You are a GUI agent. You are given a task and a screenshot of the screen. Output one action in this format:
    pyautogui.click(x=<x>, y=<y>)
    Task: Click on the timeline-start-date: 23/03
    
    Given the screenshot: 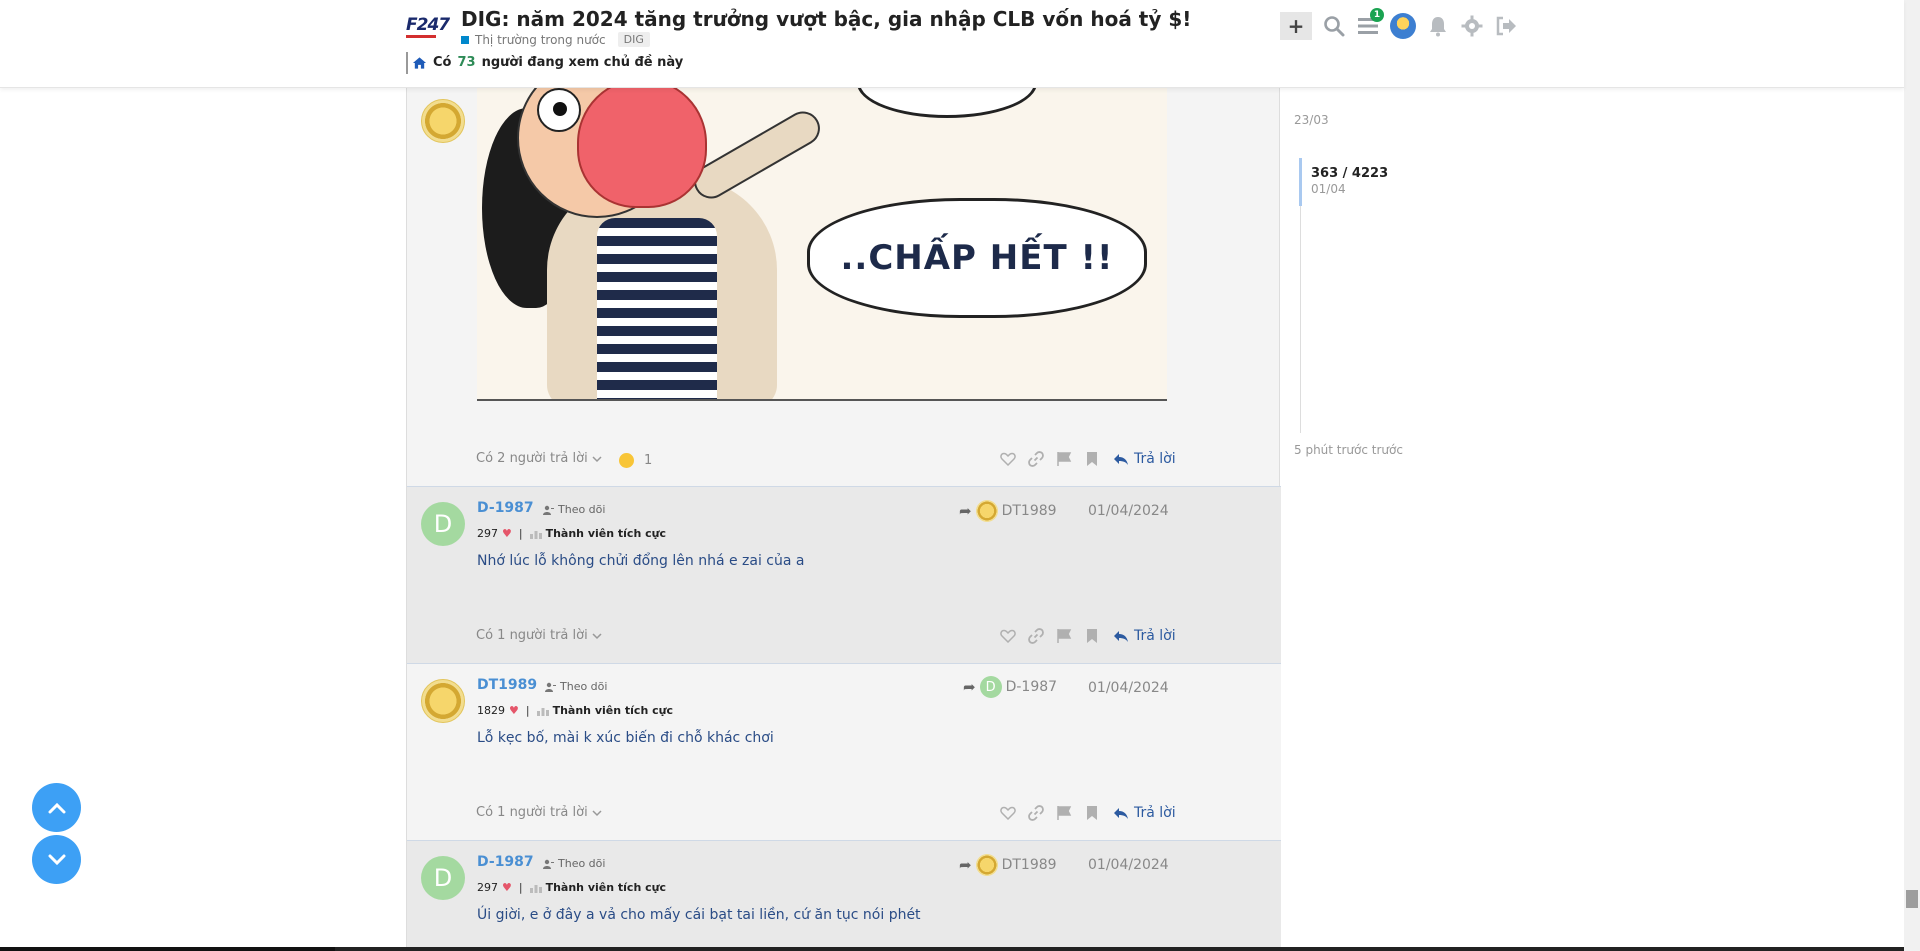 What is the action you would take?
    pyautogui.click(x=1311, y=120)
    